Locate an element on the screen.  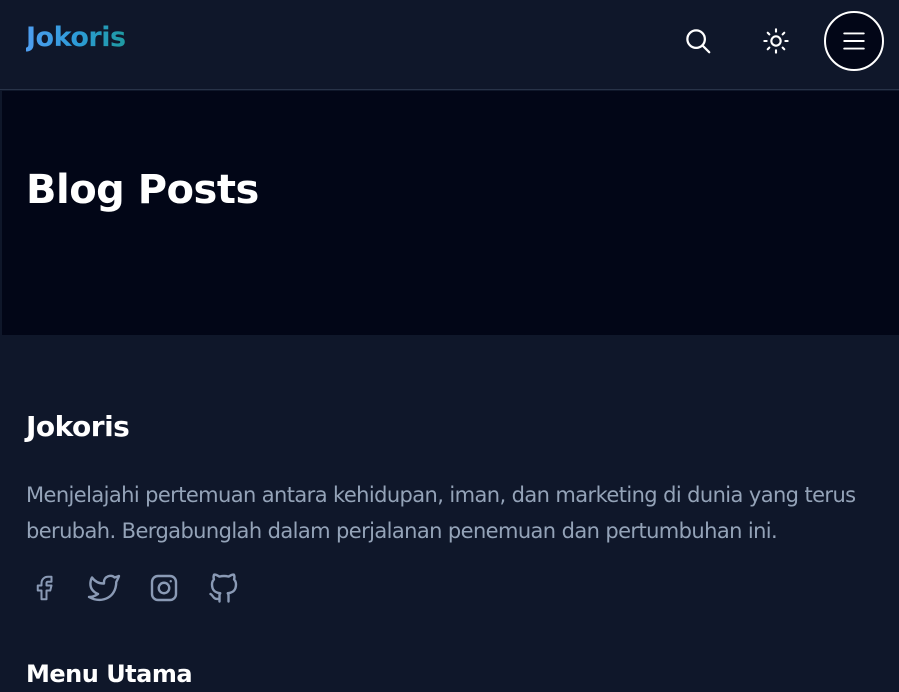
search-button is located at coordinates (698, 41).